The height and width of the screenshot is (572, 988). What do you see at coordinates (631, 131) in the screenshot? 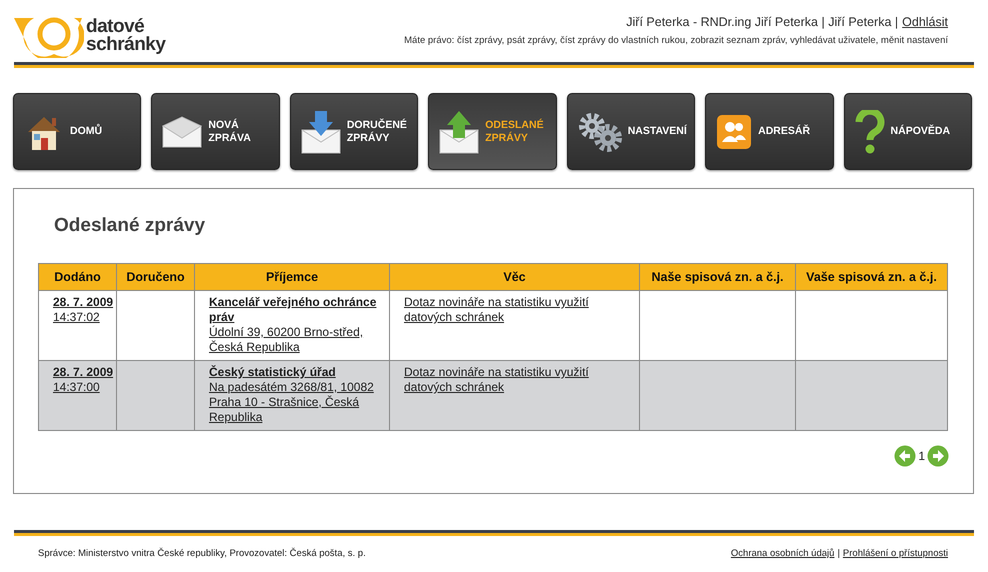
I see `nav-tab: NASTAVENÍ` at bounding box center [631, 131].